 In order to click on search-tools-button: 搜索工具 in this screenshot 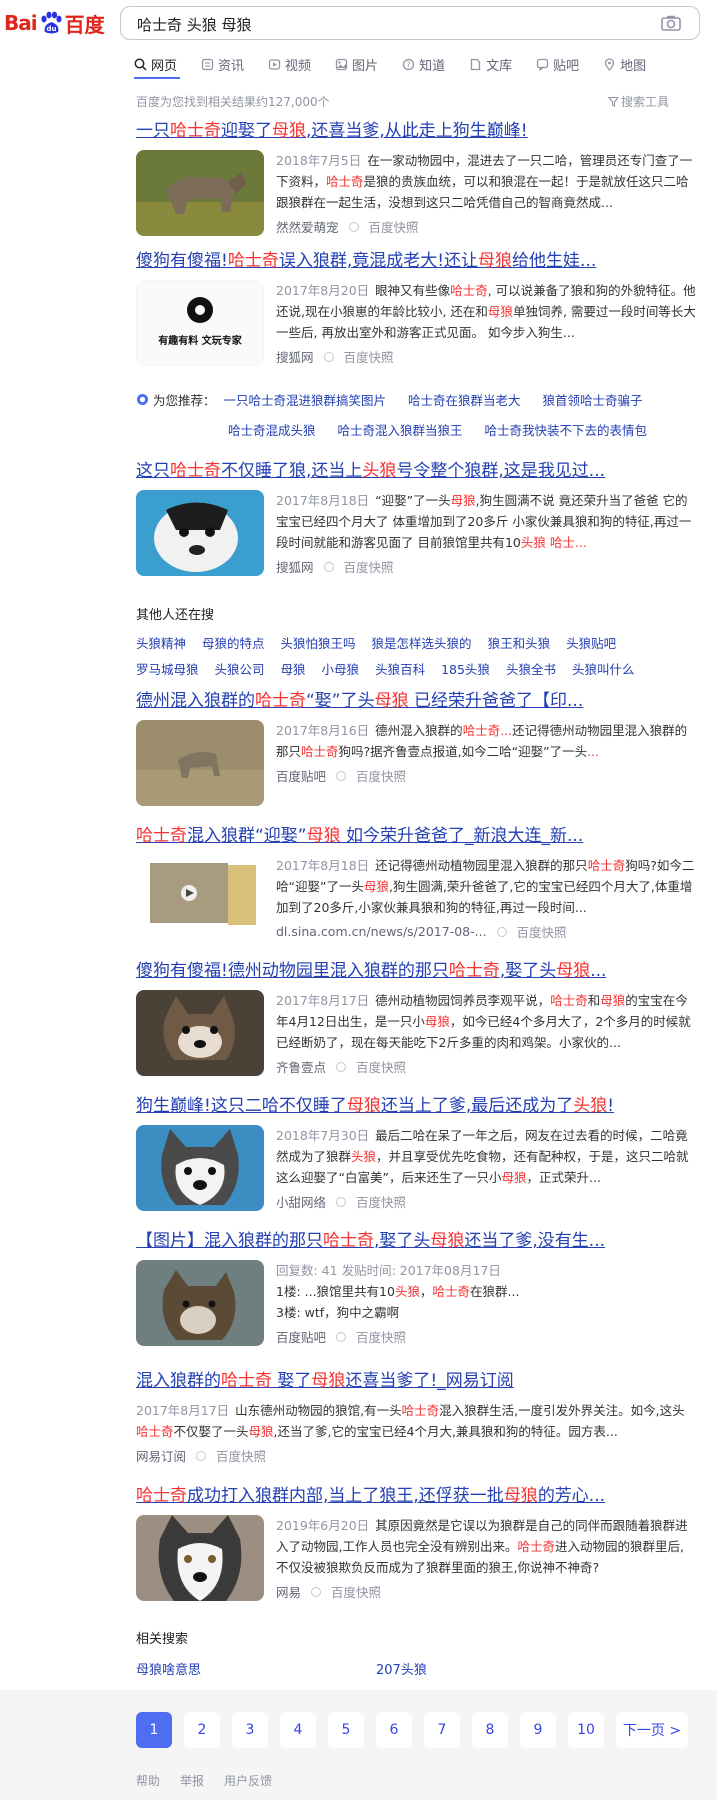, I will do `click(638, 101)`.